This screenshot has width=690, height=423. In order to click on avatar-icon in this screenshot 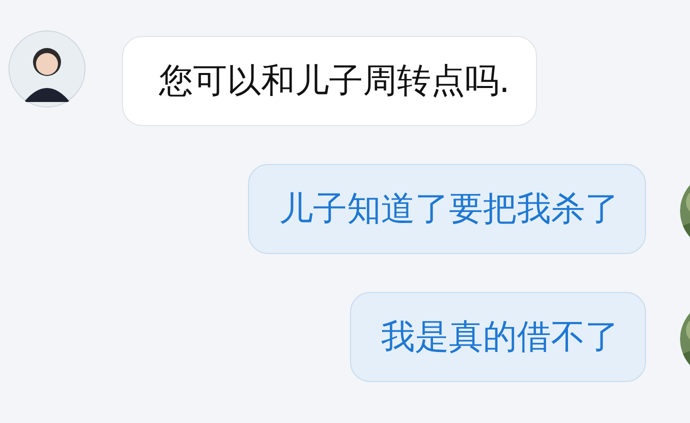, I will do `click(47, 69)`.